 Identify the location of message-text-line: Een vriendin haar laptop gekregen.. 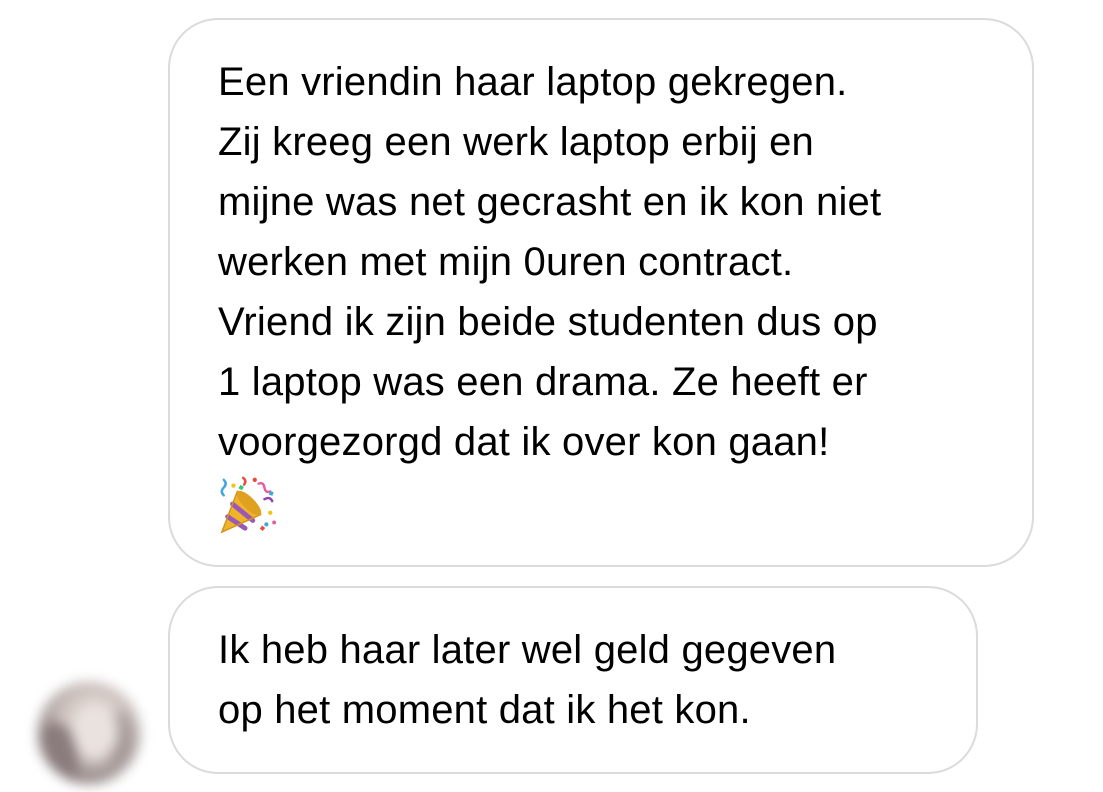
(533, 82).